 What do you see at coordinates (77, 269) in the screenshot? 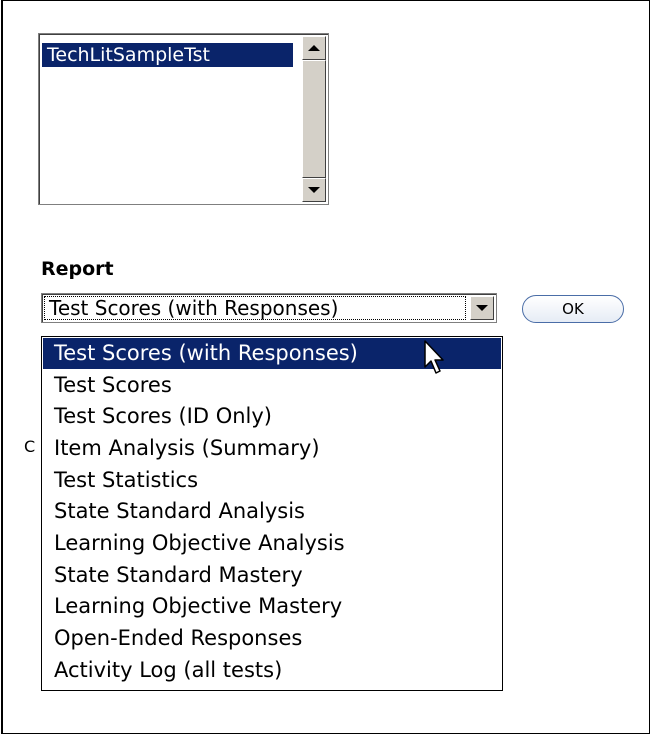
I see `report-label: Report` at bounding box center [77, 269].